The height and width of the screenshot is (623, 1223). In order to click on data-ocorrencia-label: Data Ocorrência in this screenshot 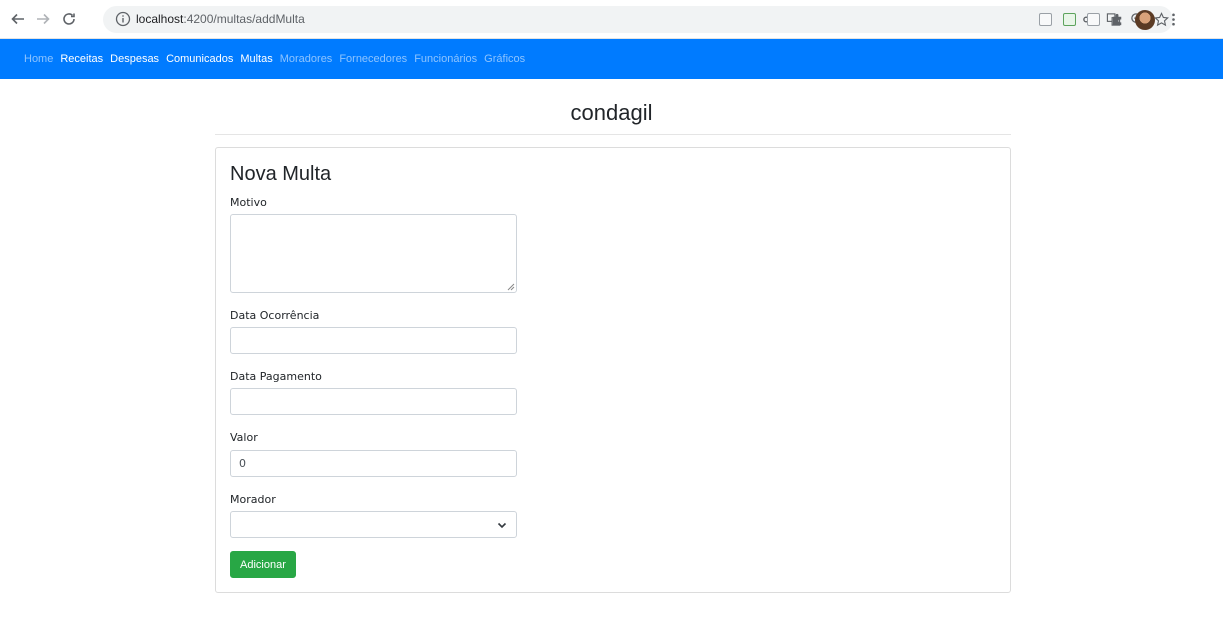, I will do `click(275, 315)`.